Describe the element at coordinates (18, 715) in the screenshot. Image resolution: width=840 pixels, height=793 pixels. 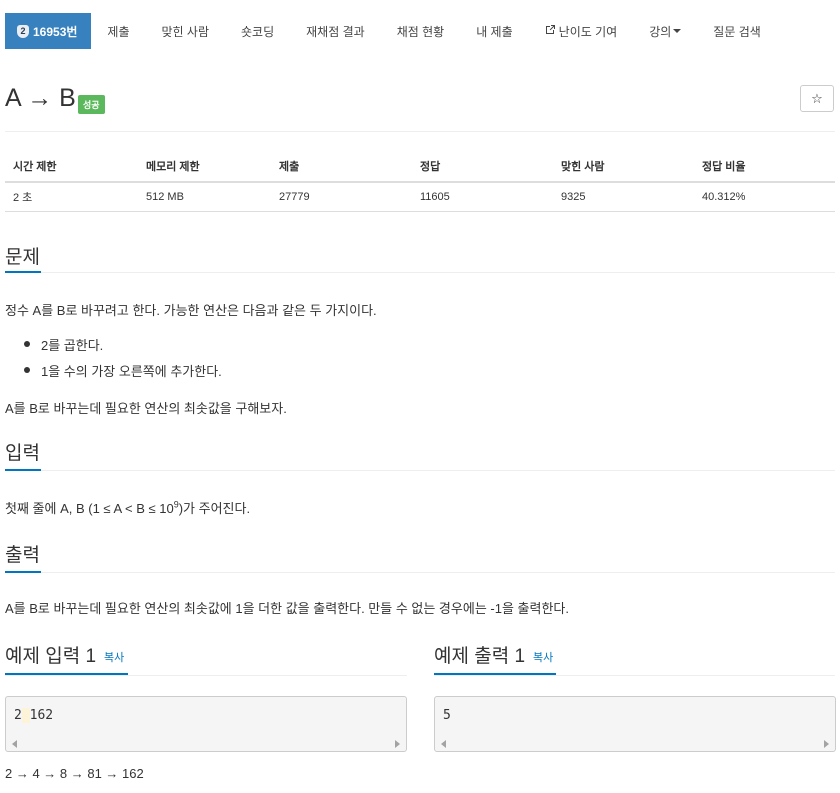
I see `sample-input-a: 2` at that location.